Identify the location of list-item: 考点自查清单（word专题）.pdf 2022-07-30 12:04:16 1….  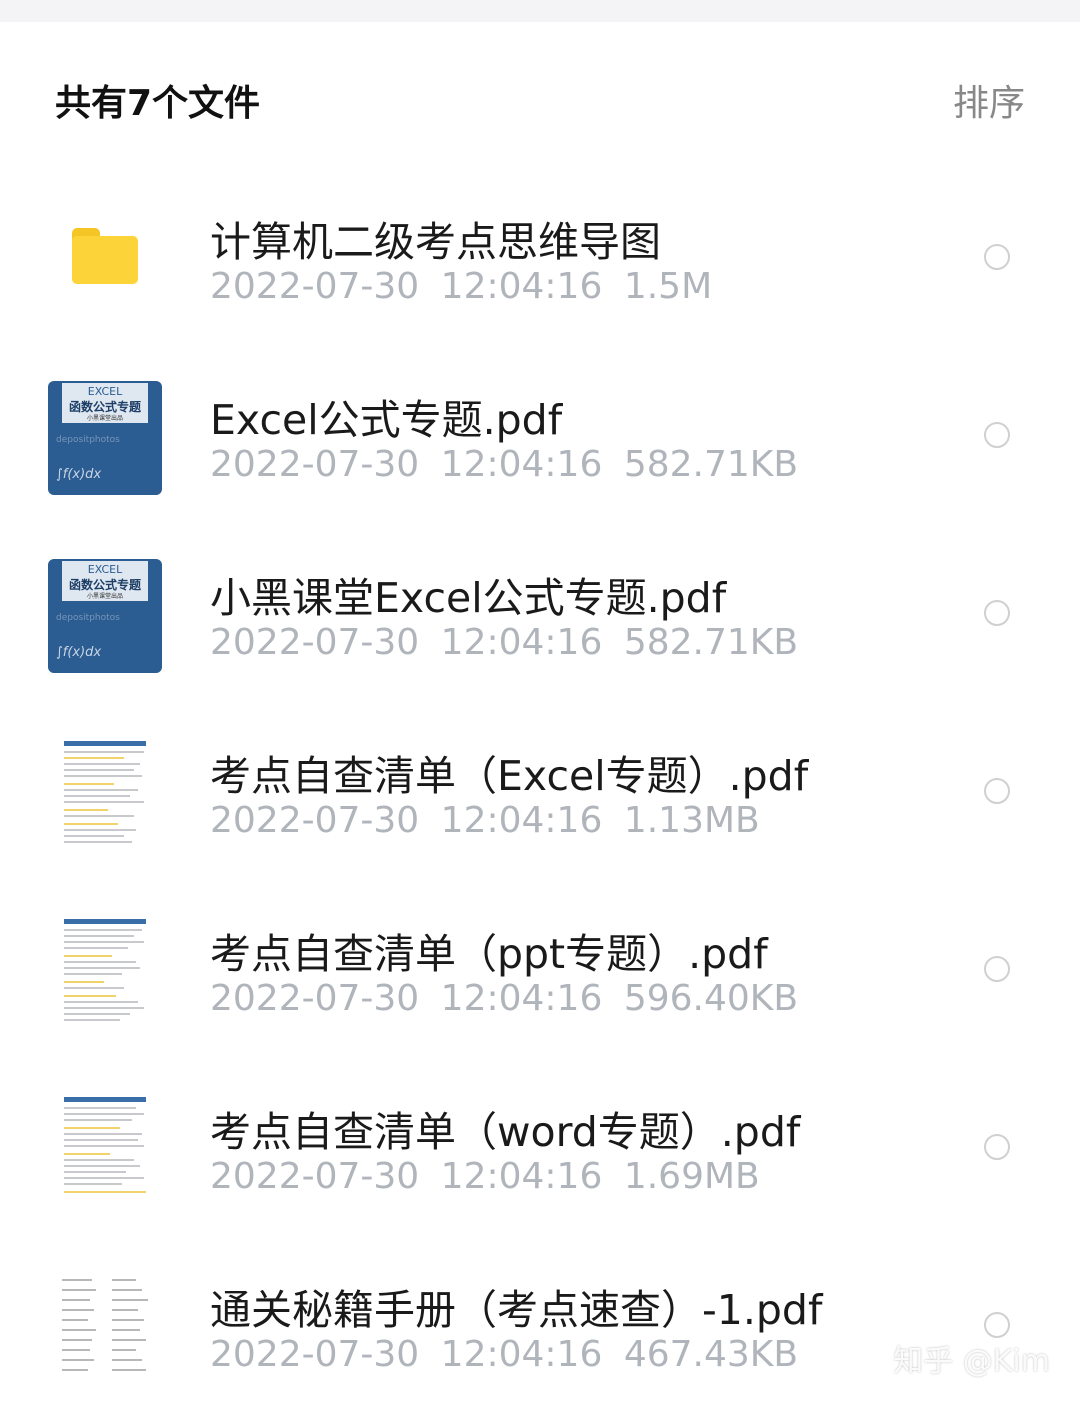
(540, 1149).